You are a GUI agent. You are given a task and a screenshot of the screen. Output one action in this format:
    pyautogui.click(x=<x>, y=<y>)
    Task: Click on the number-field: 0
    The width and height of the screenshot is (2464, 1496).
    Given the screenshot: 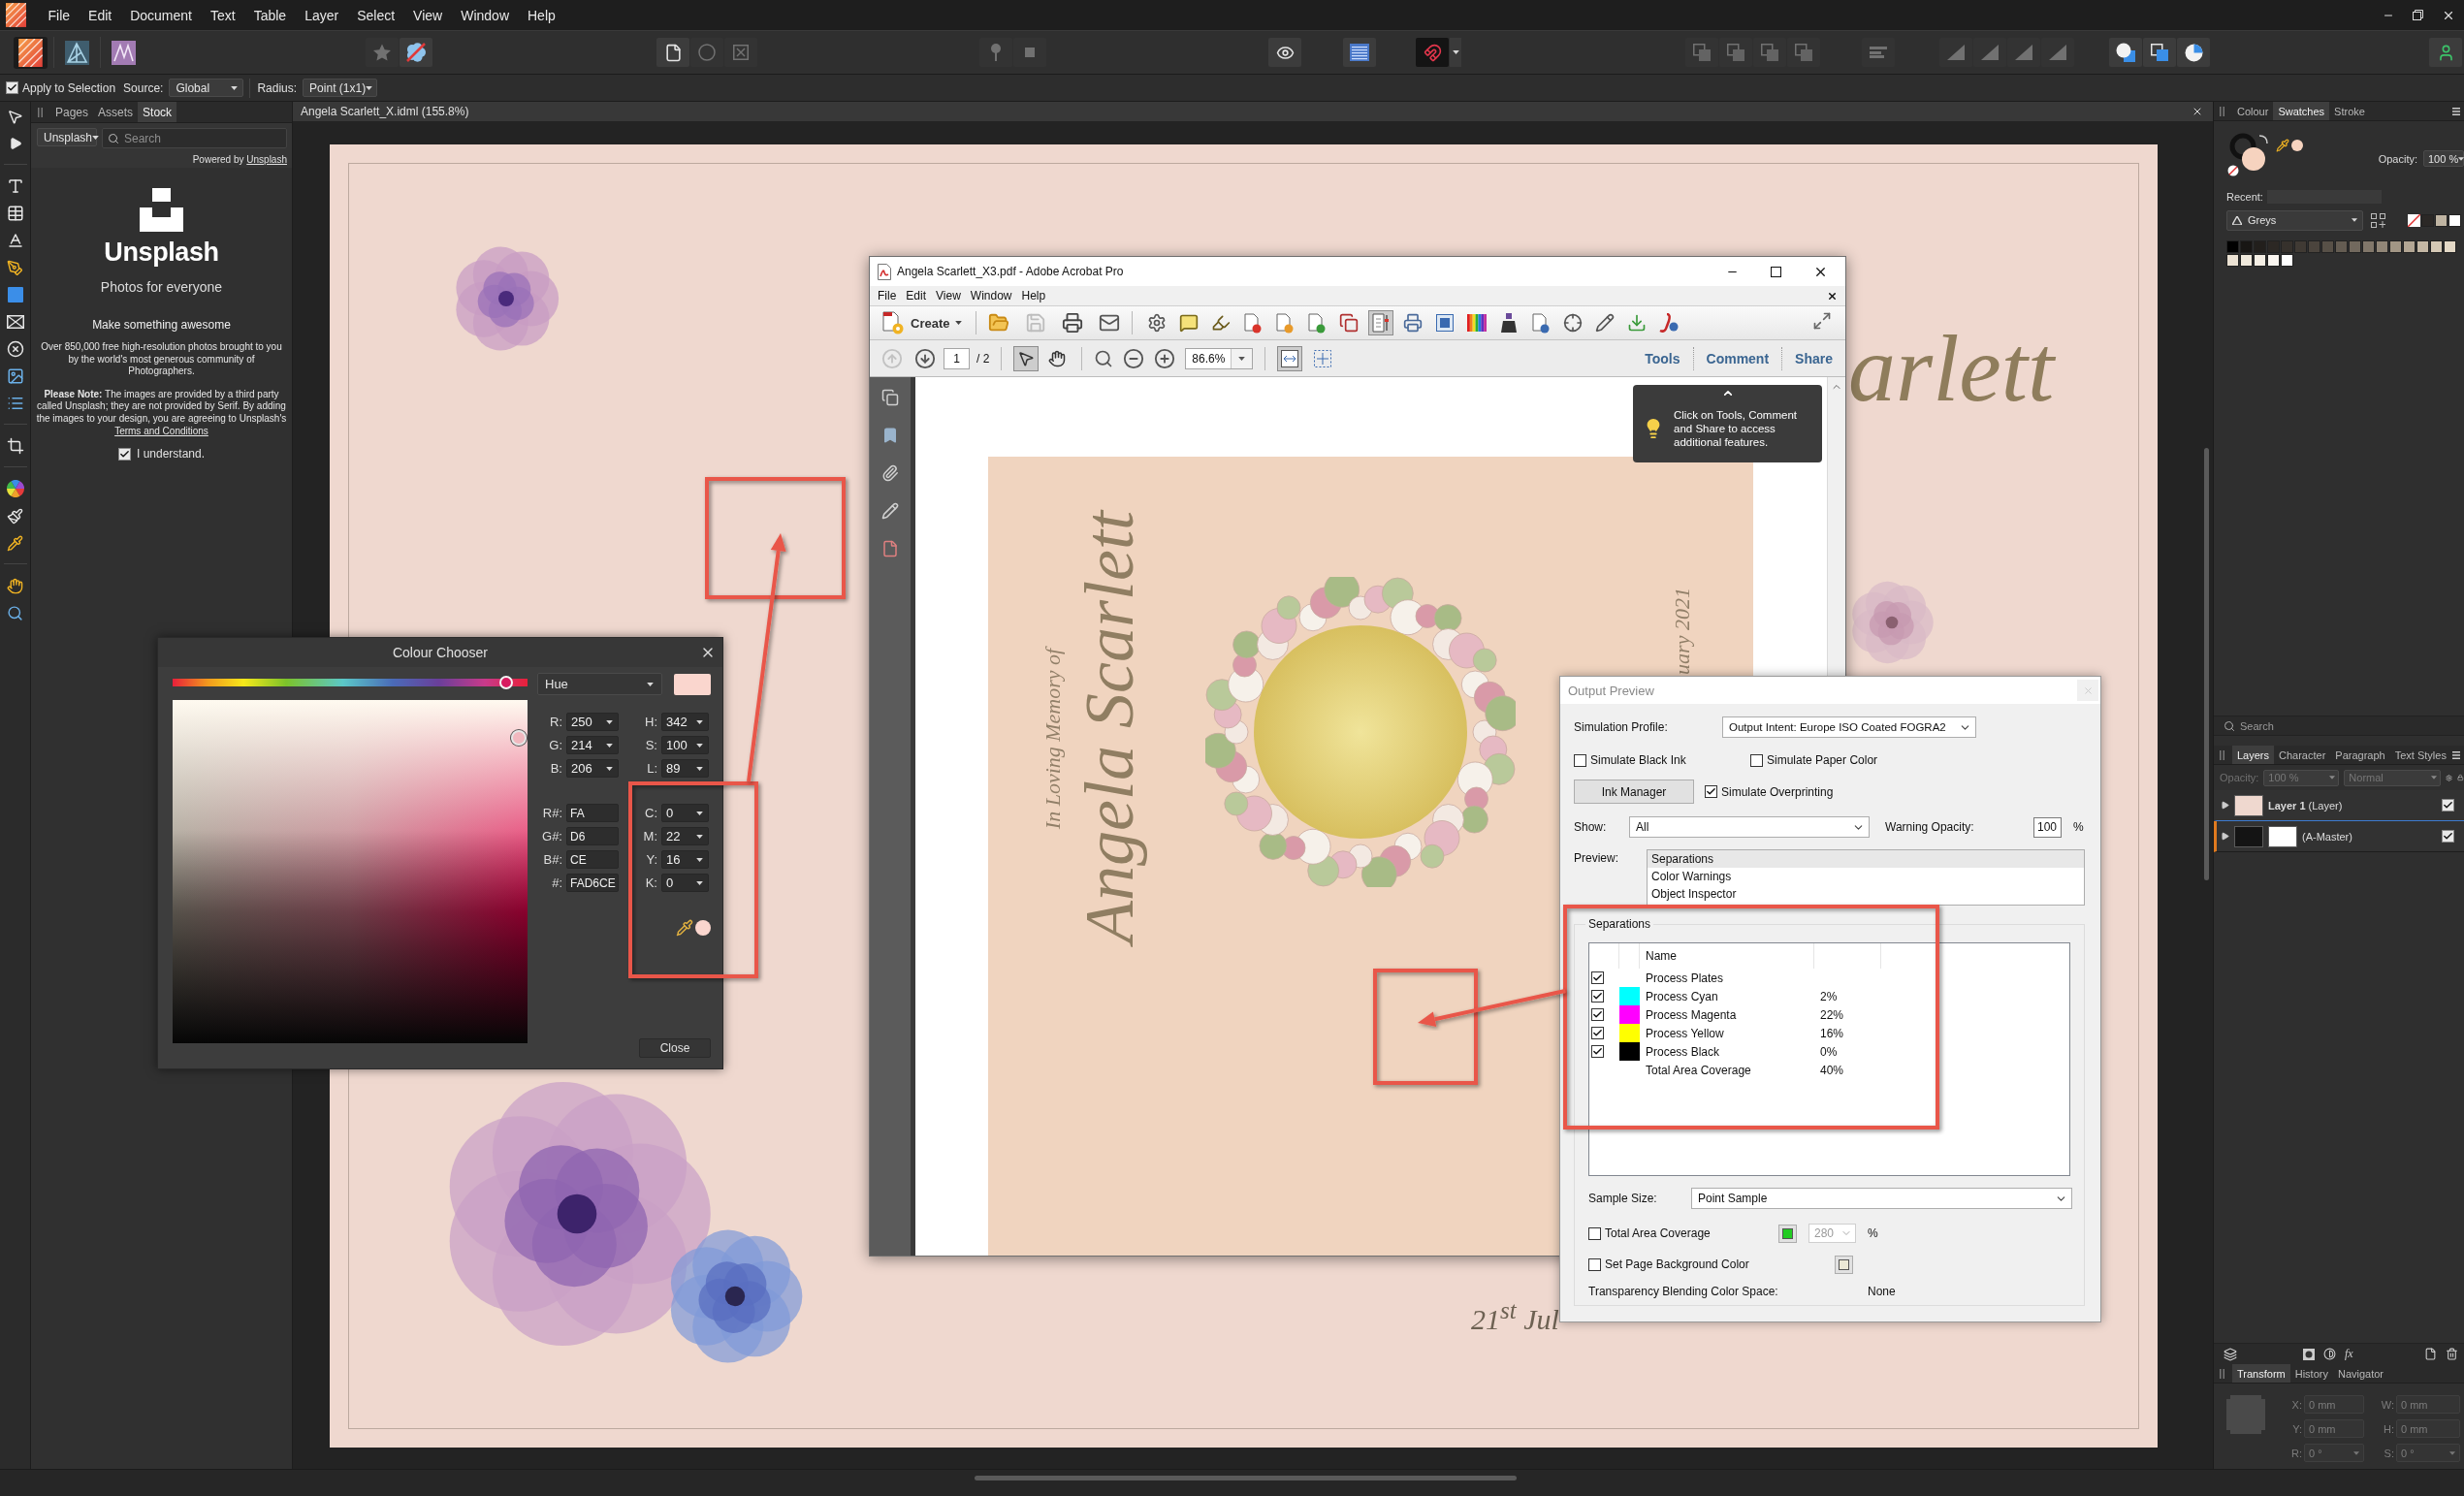 What is the action you would take?
    pyautogui.click(x=685, y=883)
    